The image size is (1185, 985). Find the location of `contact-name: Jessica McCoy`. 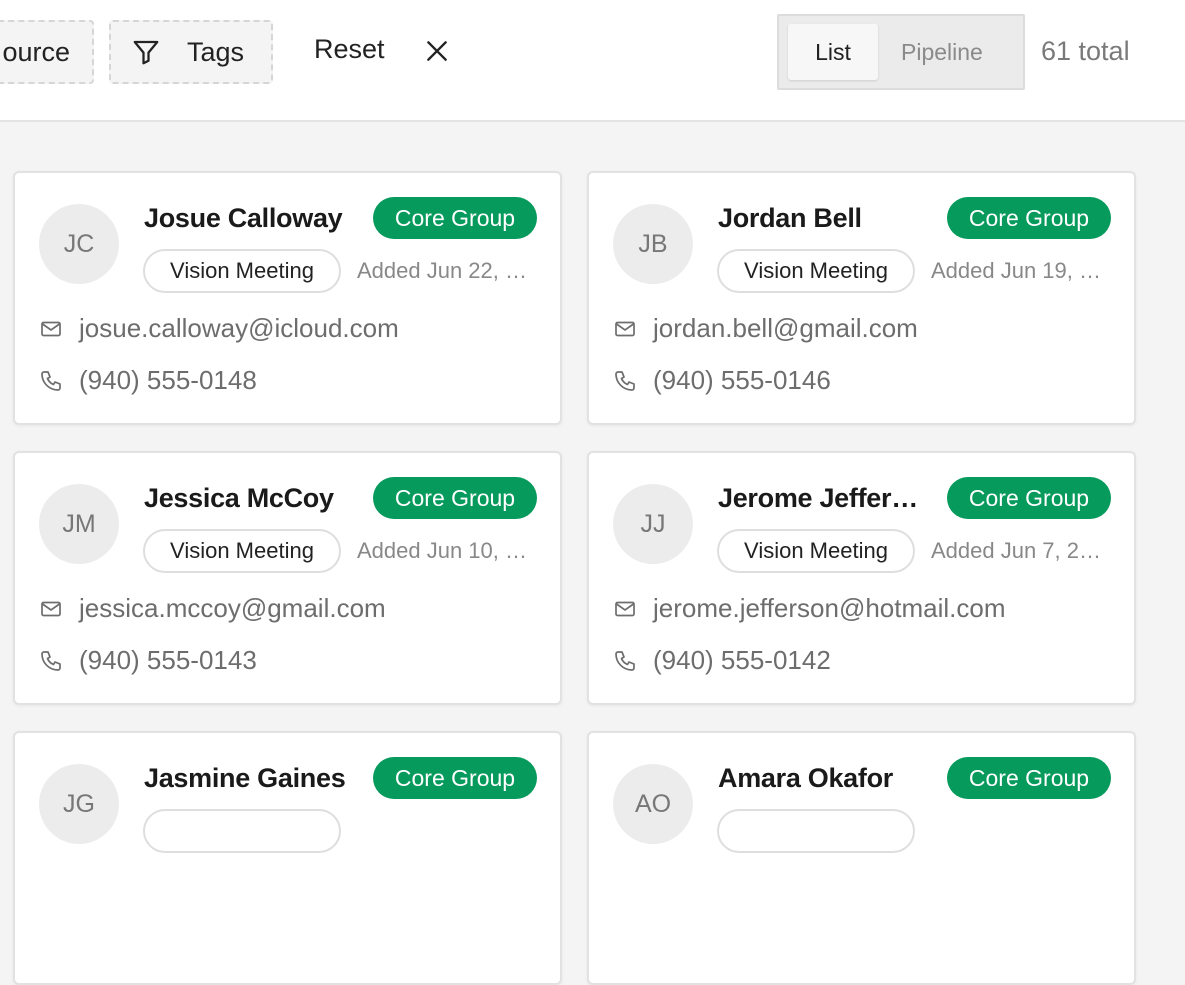

contact-name: Jessica McCoy is located at coordinates (246, 498).